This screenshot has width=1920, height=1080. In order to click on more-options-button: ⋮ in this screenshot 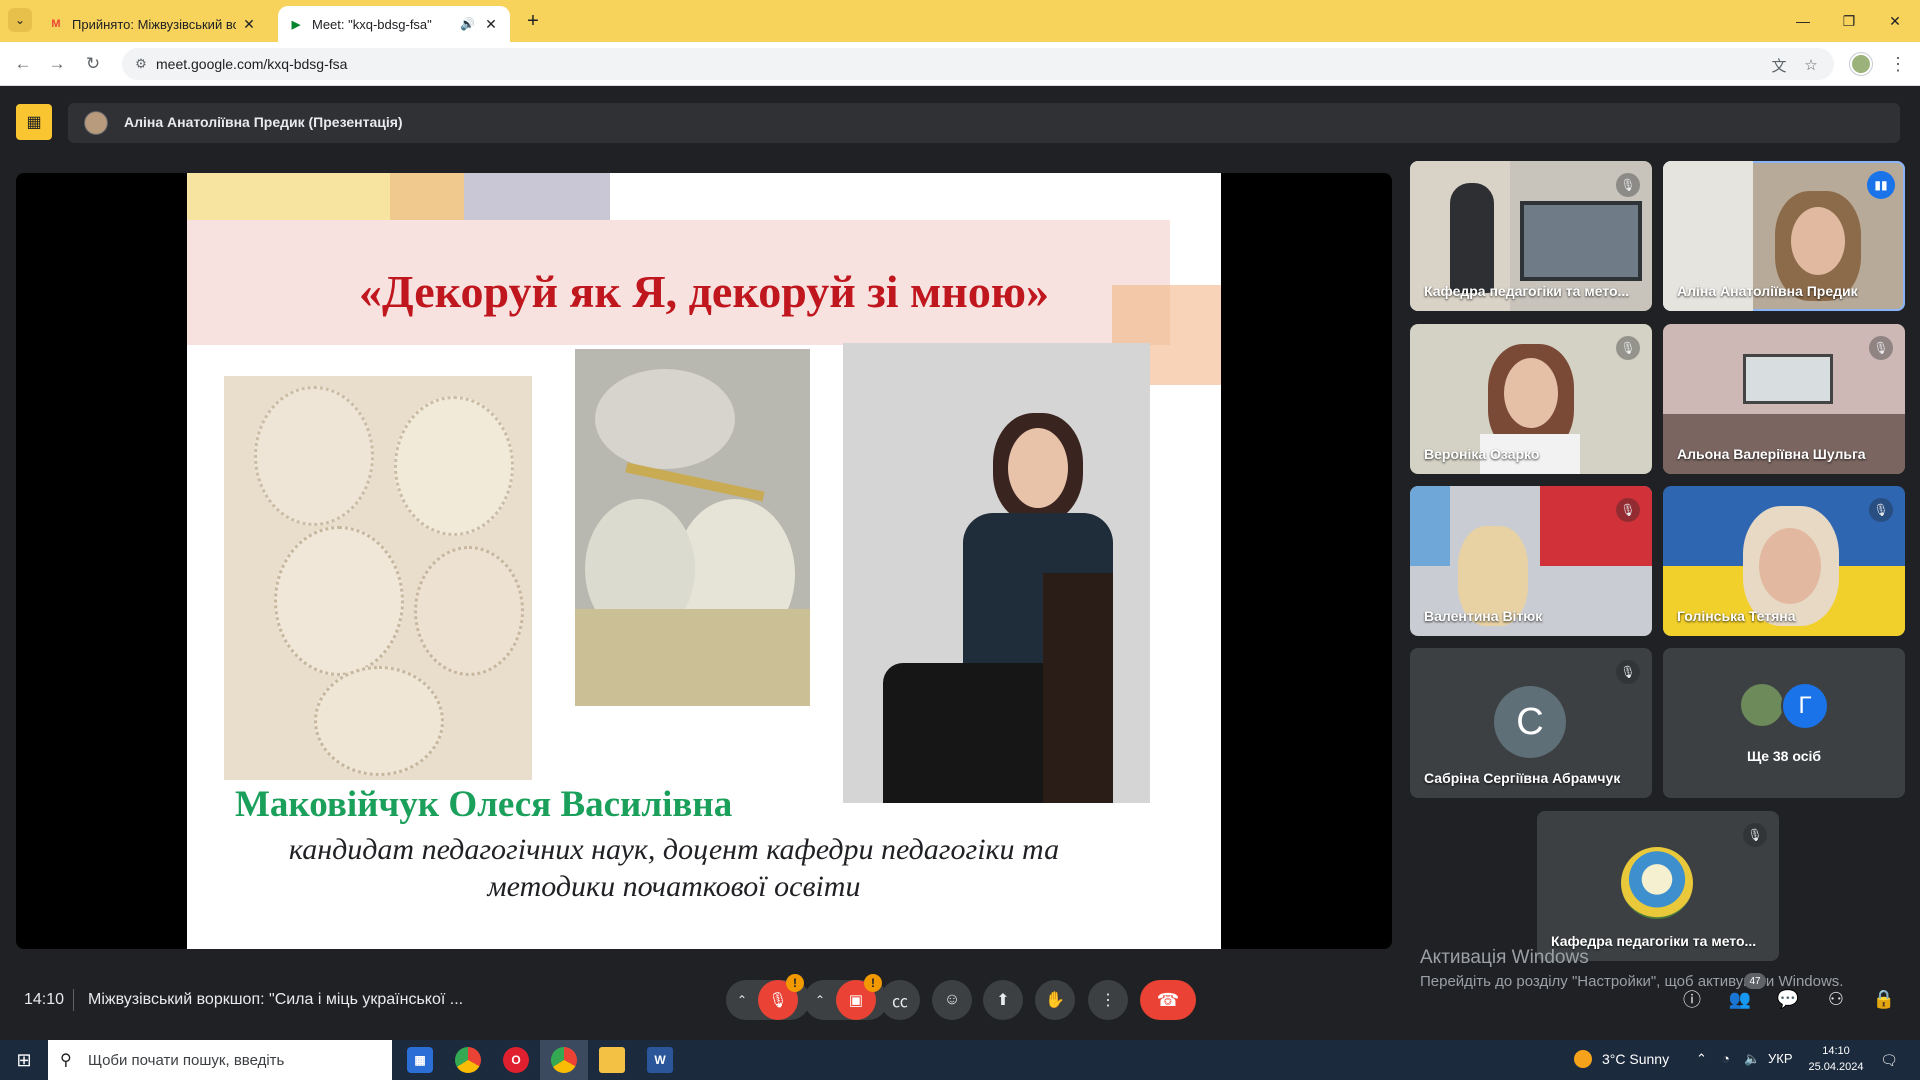, I will do `click(1108, 1000)`.